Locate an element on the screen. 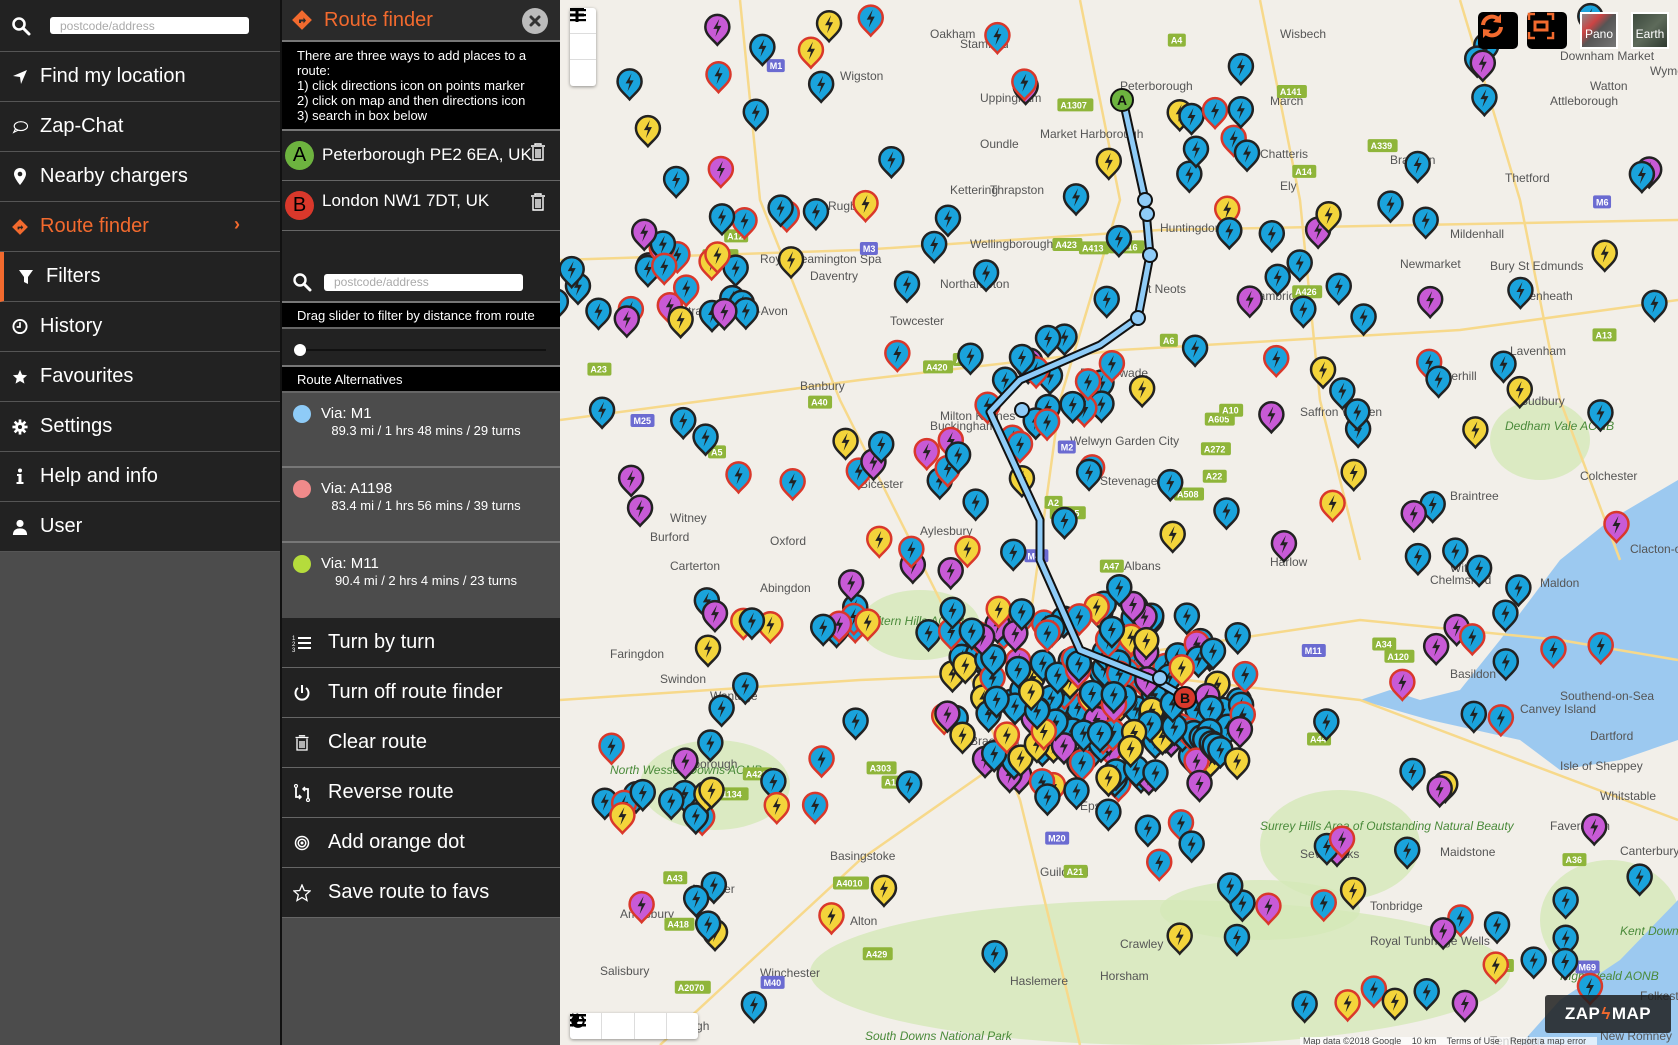 The width and height of the screenshot is (1678, 1045). route-search-input is located at coordinates (423, 282).